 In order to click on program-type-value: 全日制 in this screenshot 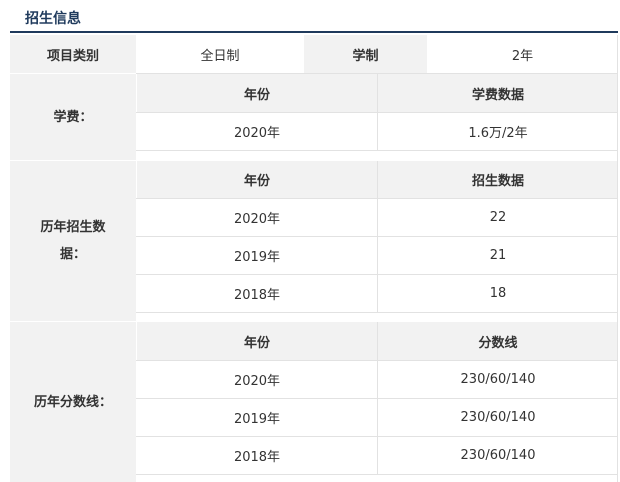, I will do `click(220, 54)`.